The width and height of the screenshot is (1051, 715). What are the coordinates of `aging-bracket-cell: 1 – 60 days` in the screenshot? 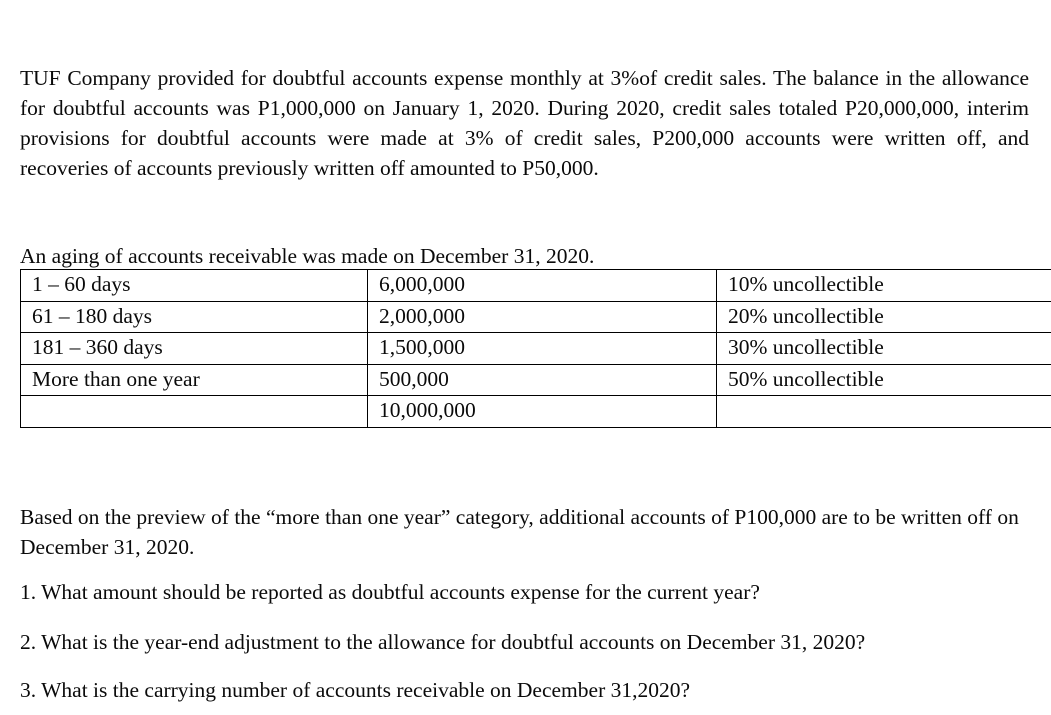 It's located at (194, 285).